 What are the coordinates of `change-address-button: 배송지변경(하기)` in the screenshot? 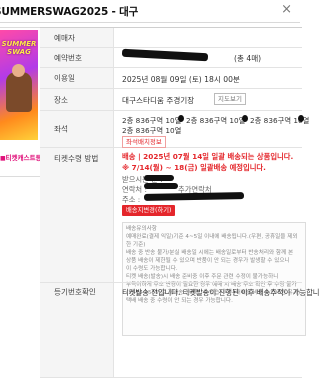 It's located at (149, 210).